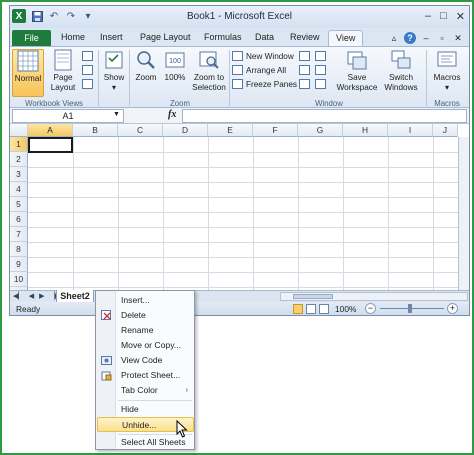 Image resolution: width=474 pixels, height=455 pixels. What do you see at coordinates (175, 73) in the screenshot?
I see `zoom-100-button: 100 100%` at bounding box center [175, 73].